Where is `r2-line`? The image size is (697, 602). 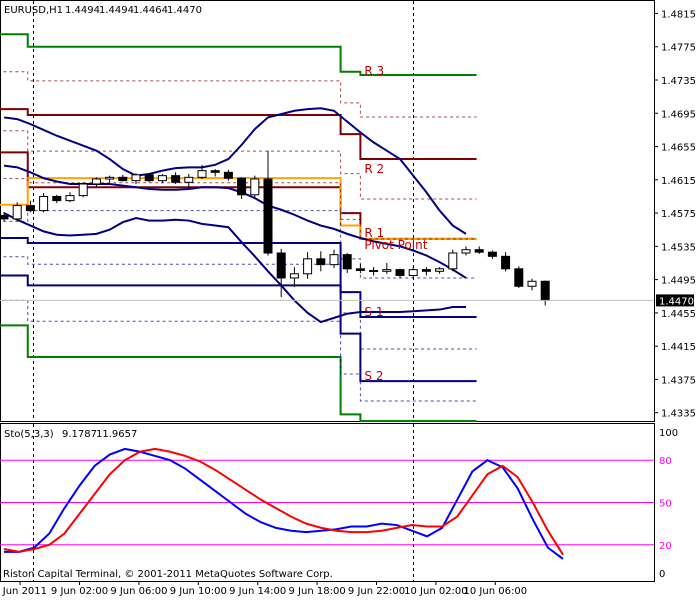
r2-line is located at coordinates (238, 134).